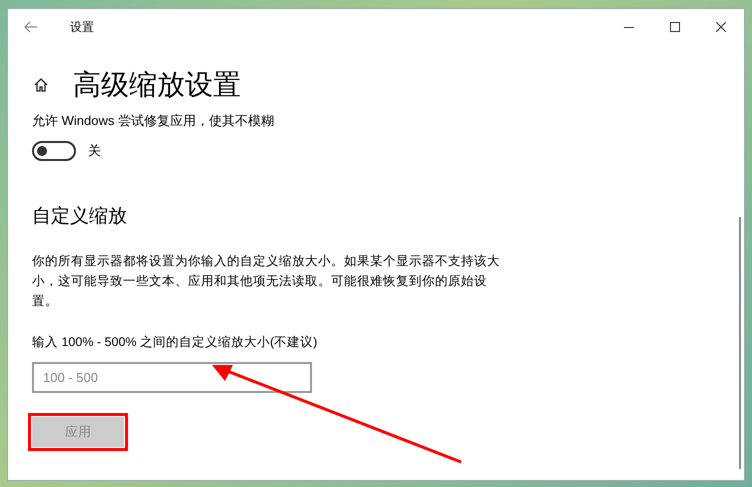 The width and height of the screenshot is (752, 487). I want to click on setting-label: 允许 Windows 尝试修复应用，使其不模糊, so click(153, 121).